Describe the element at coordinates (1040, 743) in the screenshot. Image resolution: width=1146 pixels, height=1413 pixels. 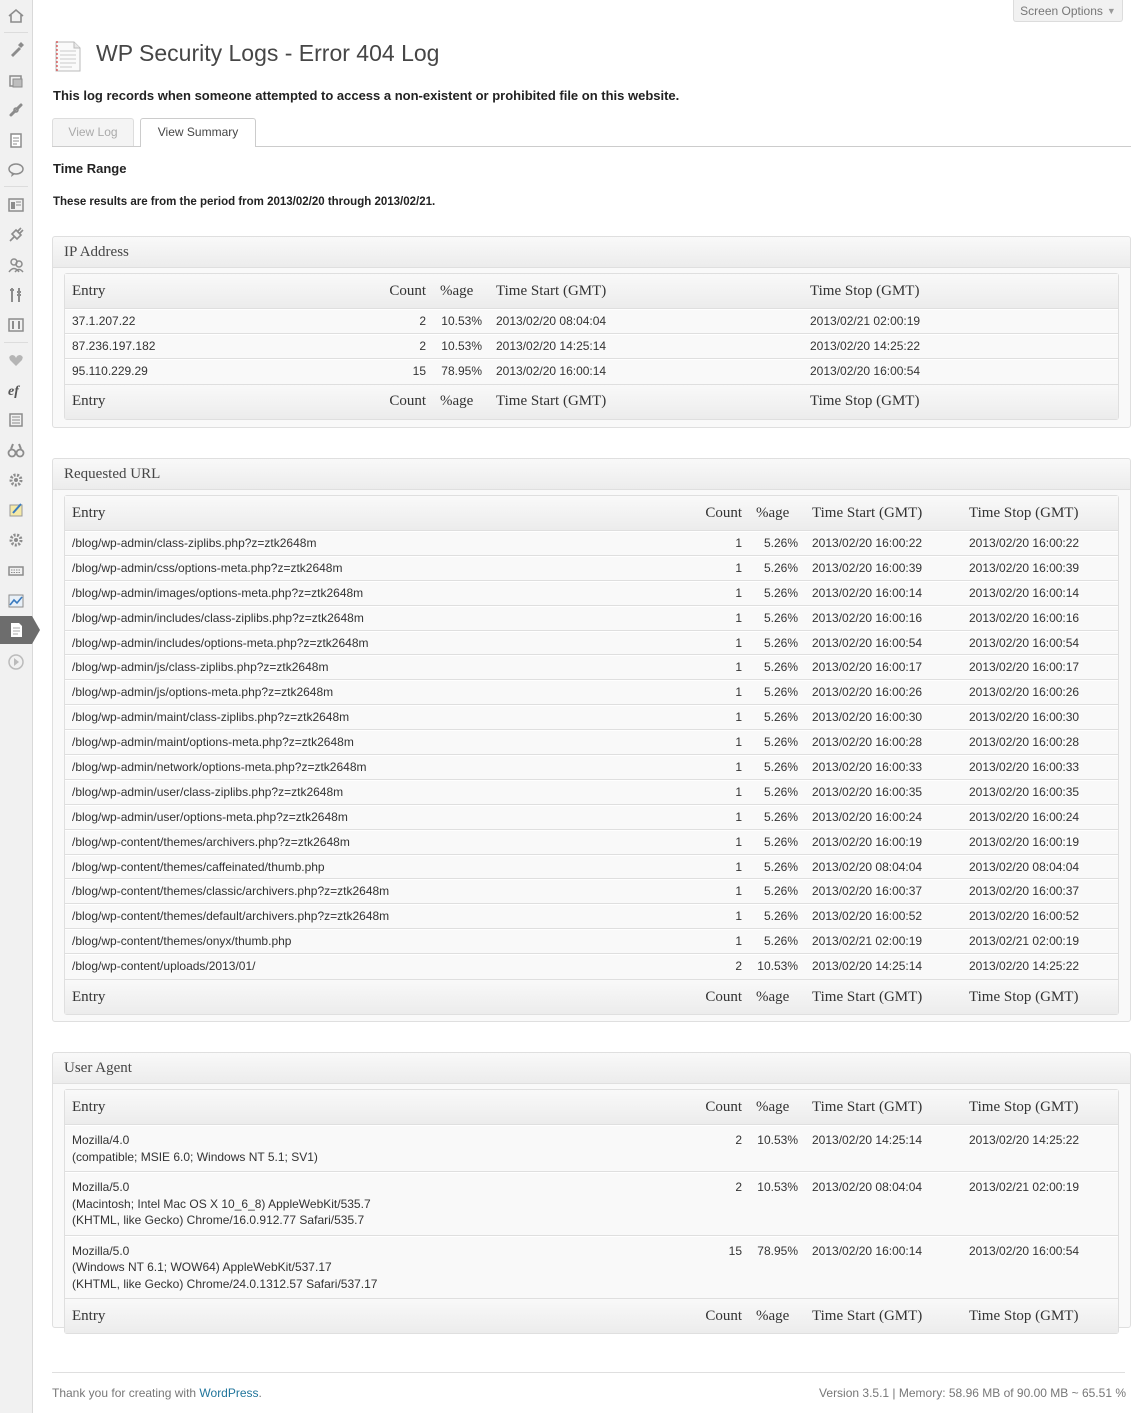
I see `cell-time-stop: 2013/02/20 16:00:28` at that location.